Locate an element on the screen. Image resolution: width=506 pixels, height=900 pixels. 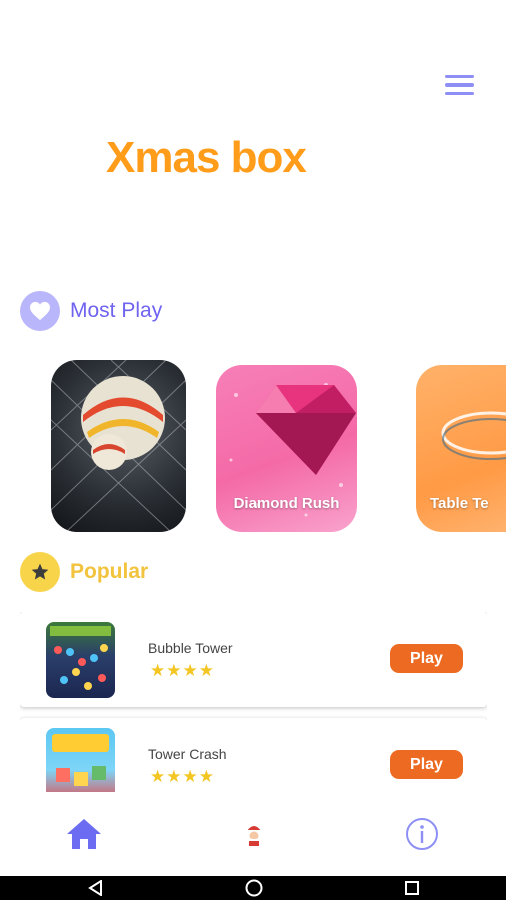
game-name: Tower Crash is located at coordinates (187, 754).